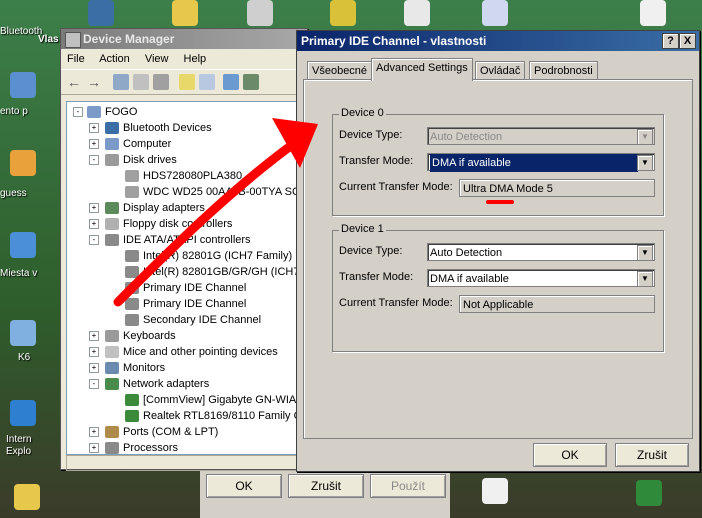  What do you see at coordinates (183, 352) in the screenshot?
I see `tree-category: + Mice and other pointing devices` at bounding box center [183, 352].